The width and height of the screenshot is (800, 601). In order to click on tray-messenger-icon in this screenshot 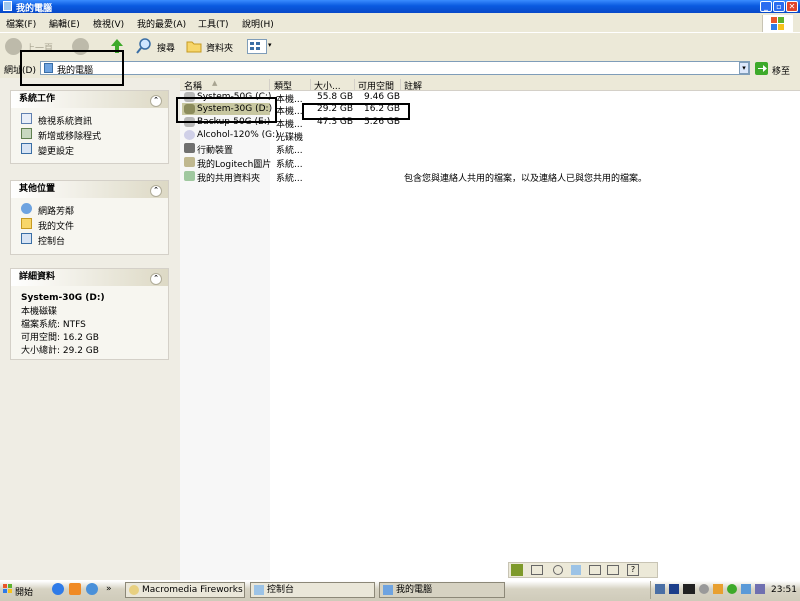, I will do `click(732, 589)`.